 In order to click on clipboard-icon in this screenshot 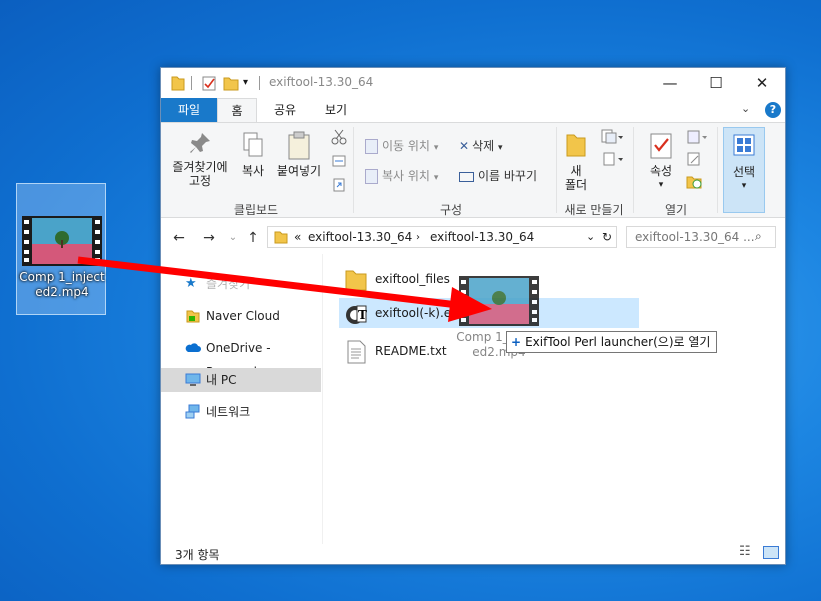, I will do `click(299, 145)`.